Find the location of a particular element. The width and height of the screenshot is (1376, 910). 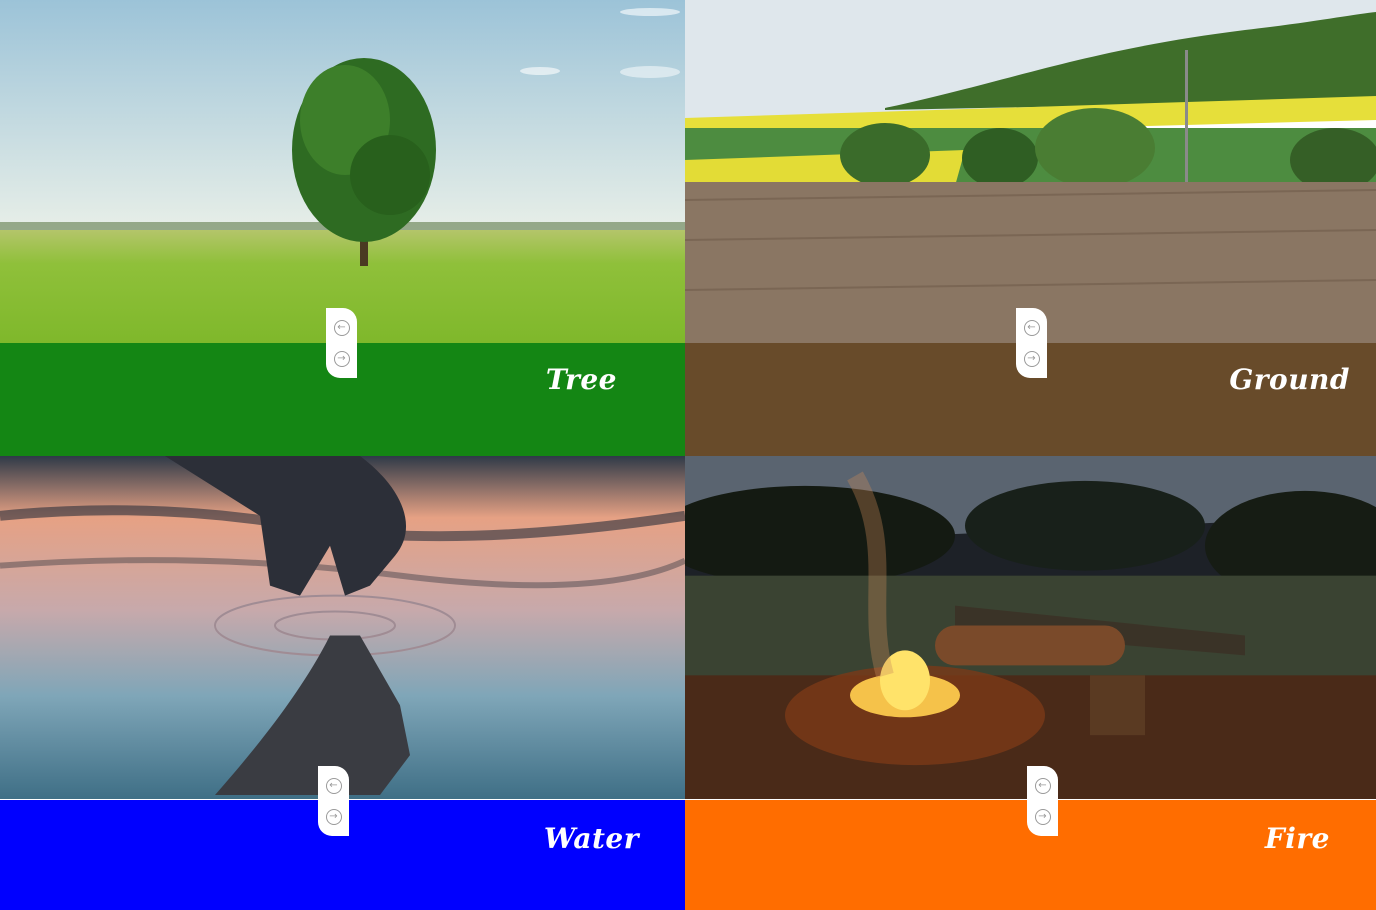

card-title: Water is located at coordinates (591, 838).